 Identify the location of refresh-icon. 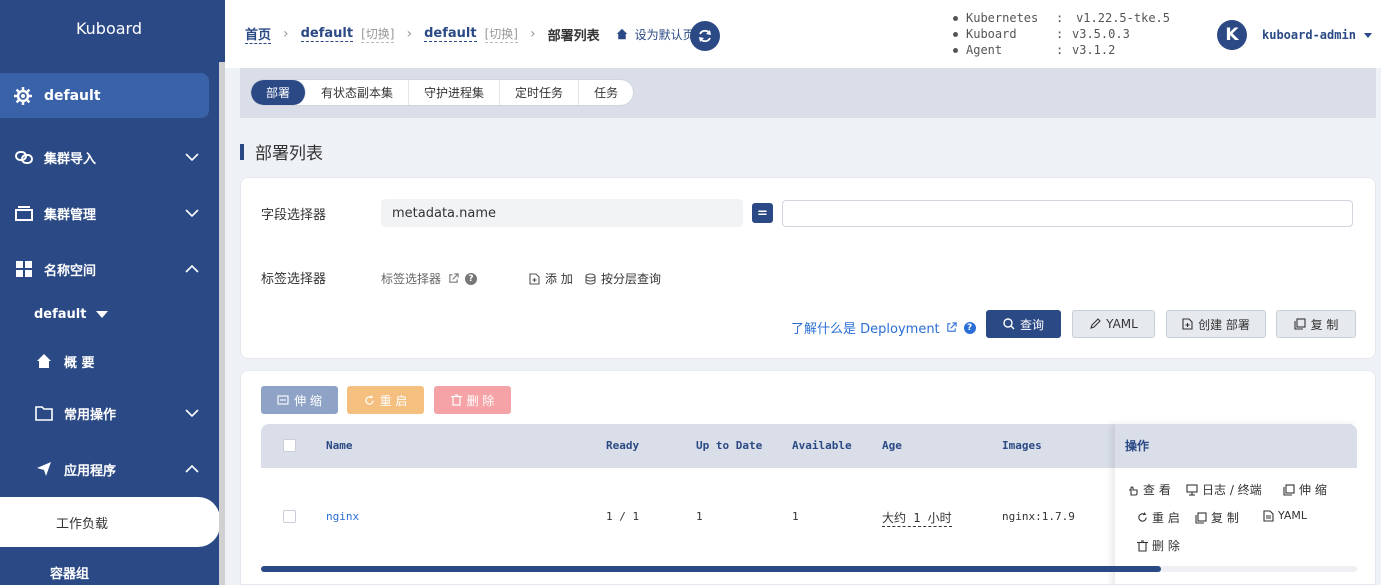
(1142, 517).